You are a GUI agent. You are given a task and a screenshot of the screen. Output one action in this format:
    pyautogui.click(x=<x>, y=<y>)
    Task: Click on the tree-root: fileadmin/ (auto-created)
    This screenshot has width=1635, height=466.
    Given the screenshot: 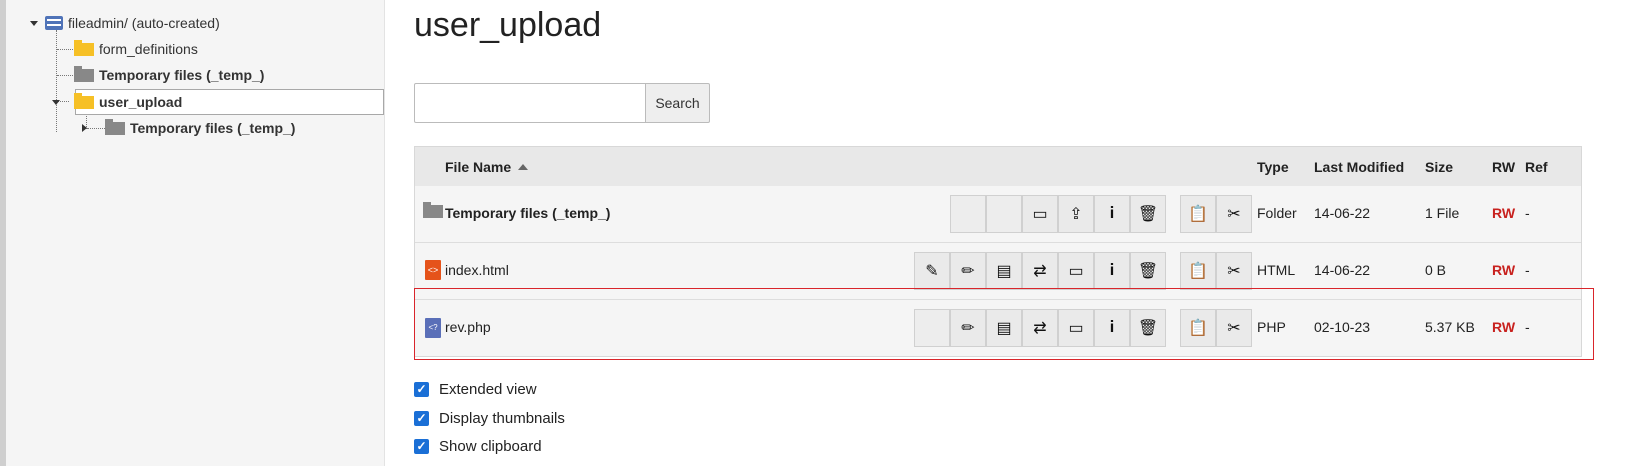 What is the action you would take?
    pyautogui.click(x=125, y=23)
    